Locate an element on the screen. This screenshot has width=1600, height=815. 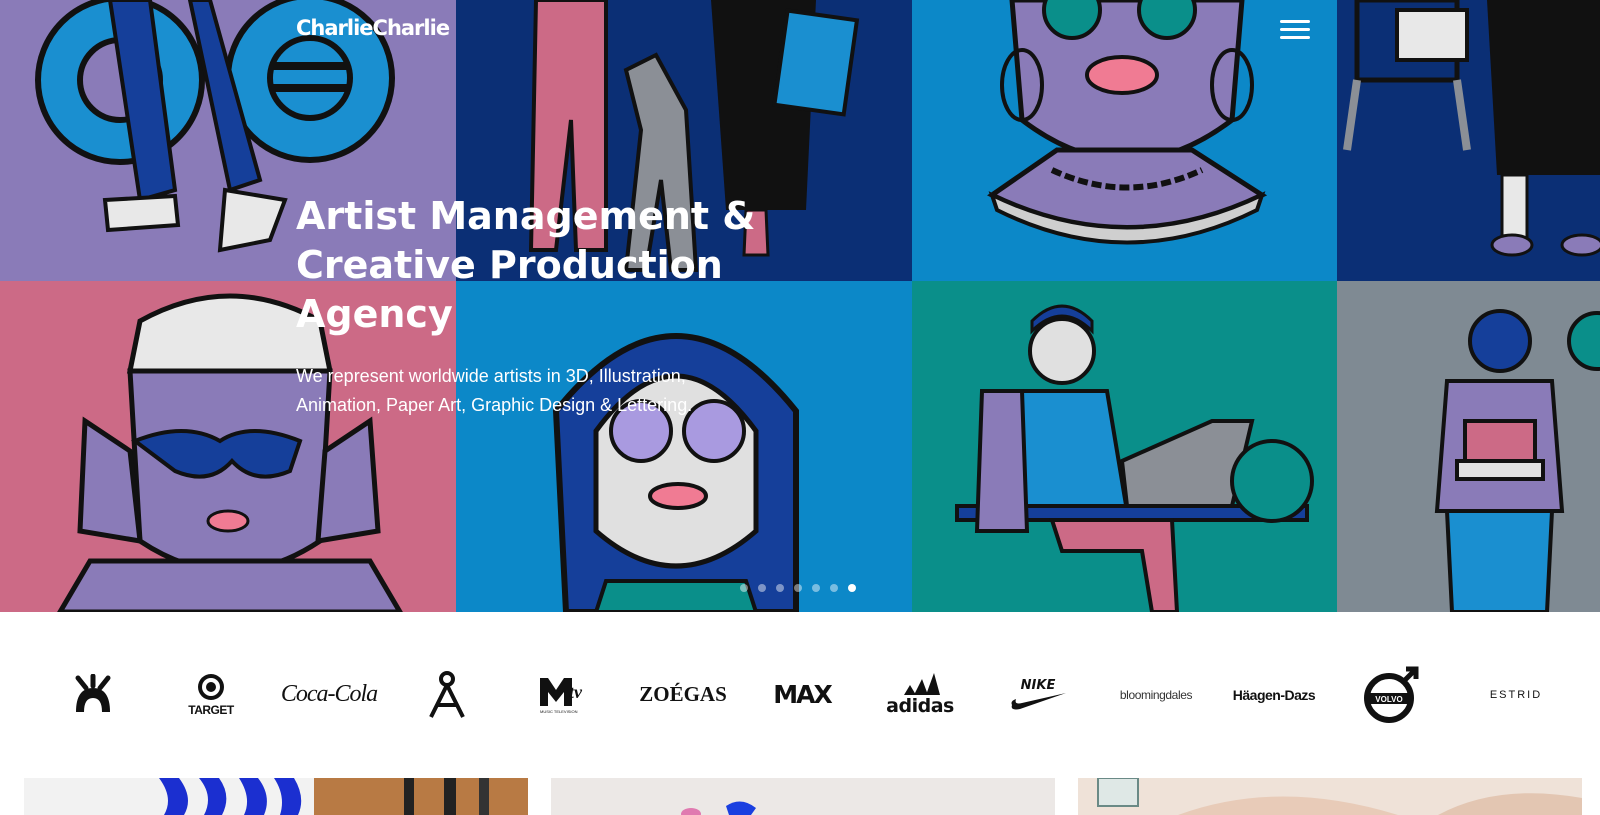
client-logo-target: TARGET is located at coordinates (211, 694).